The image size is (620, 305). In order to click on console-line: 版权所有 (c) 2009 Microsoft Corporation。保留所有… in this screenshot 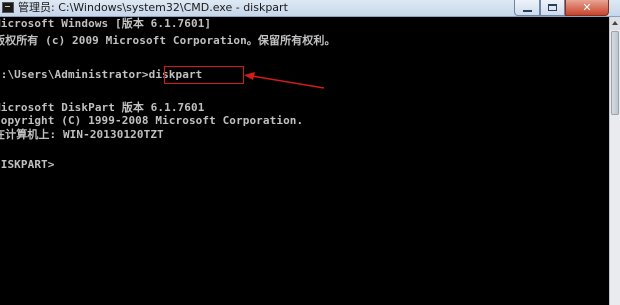, I will do `click(168, 40)`.